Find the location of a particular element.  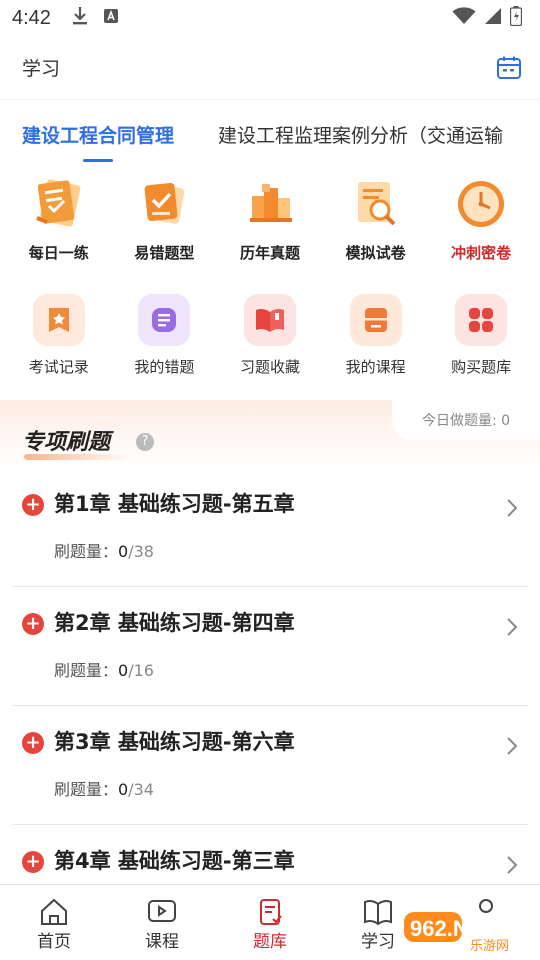

daily-practice-icon is located at coordinates (59, 204).